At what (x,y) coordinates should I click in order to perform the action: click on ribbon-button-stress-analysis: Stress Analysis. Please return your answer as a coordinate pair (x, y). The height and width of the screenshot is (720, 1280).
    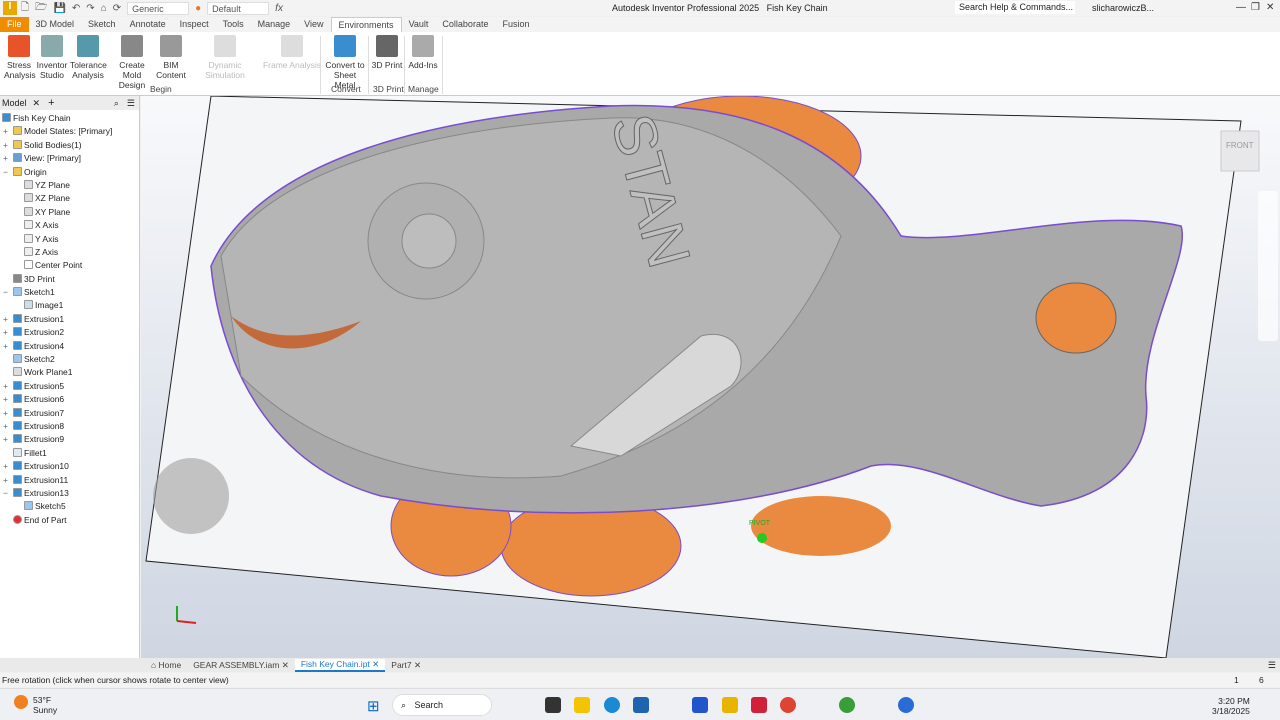
    Looking at the image, I should click on (20, 57).